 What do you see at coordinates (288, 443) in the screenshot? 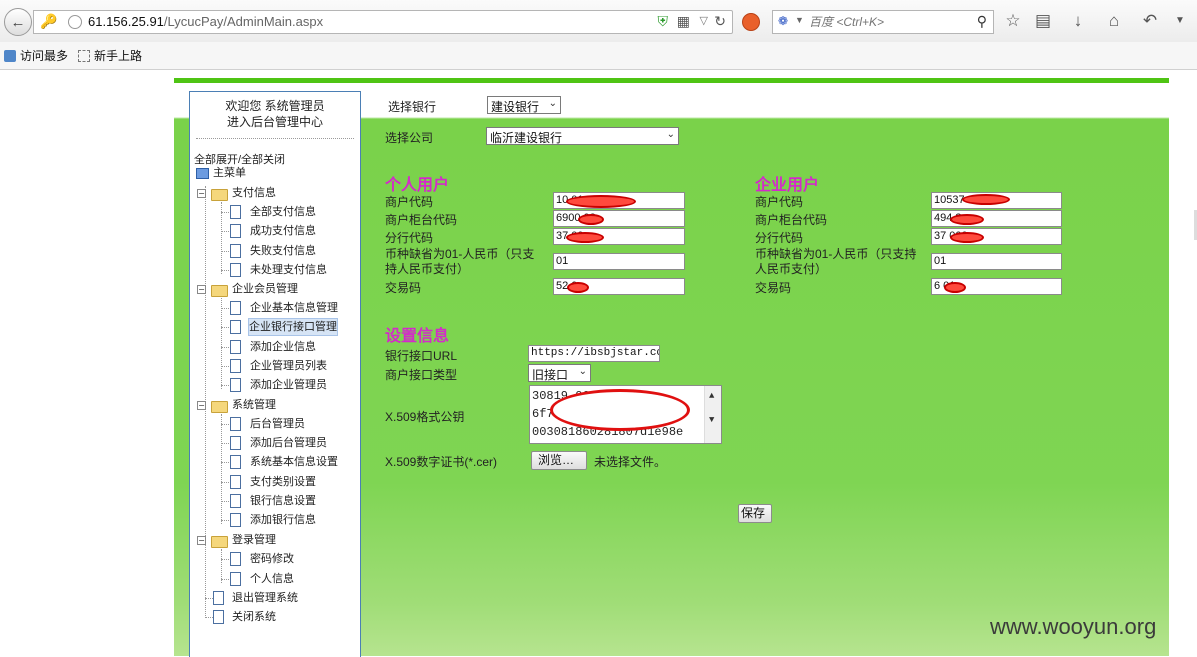
I see `menu-item-add-admin: 添加后台管理员` at bounding box center [288, 443].